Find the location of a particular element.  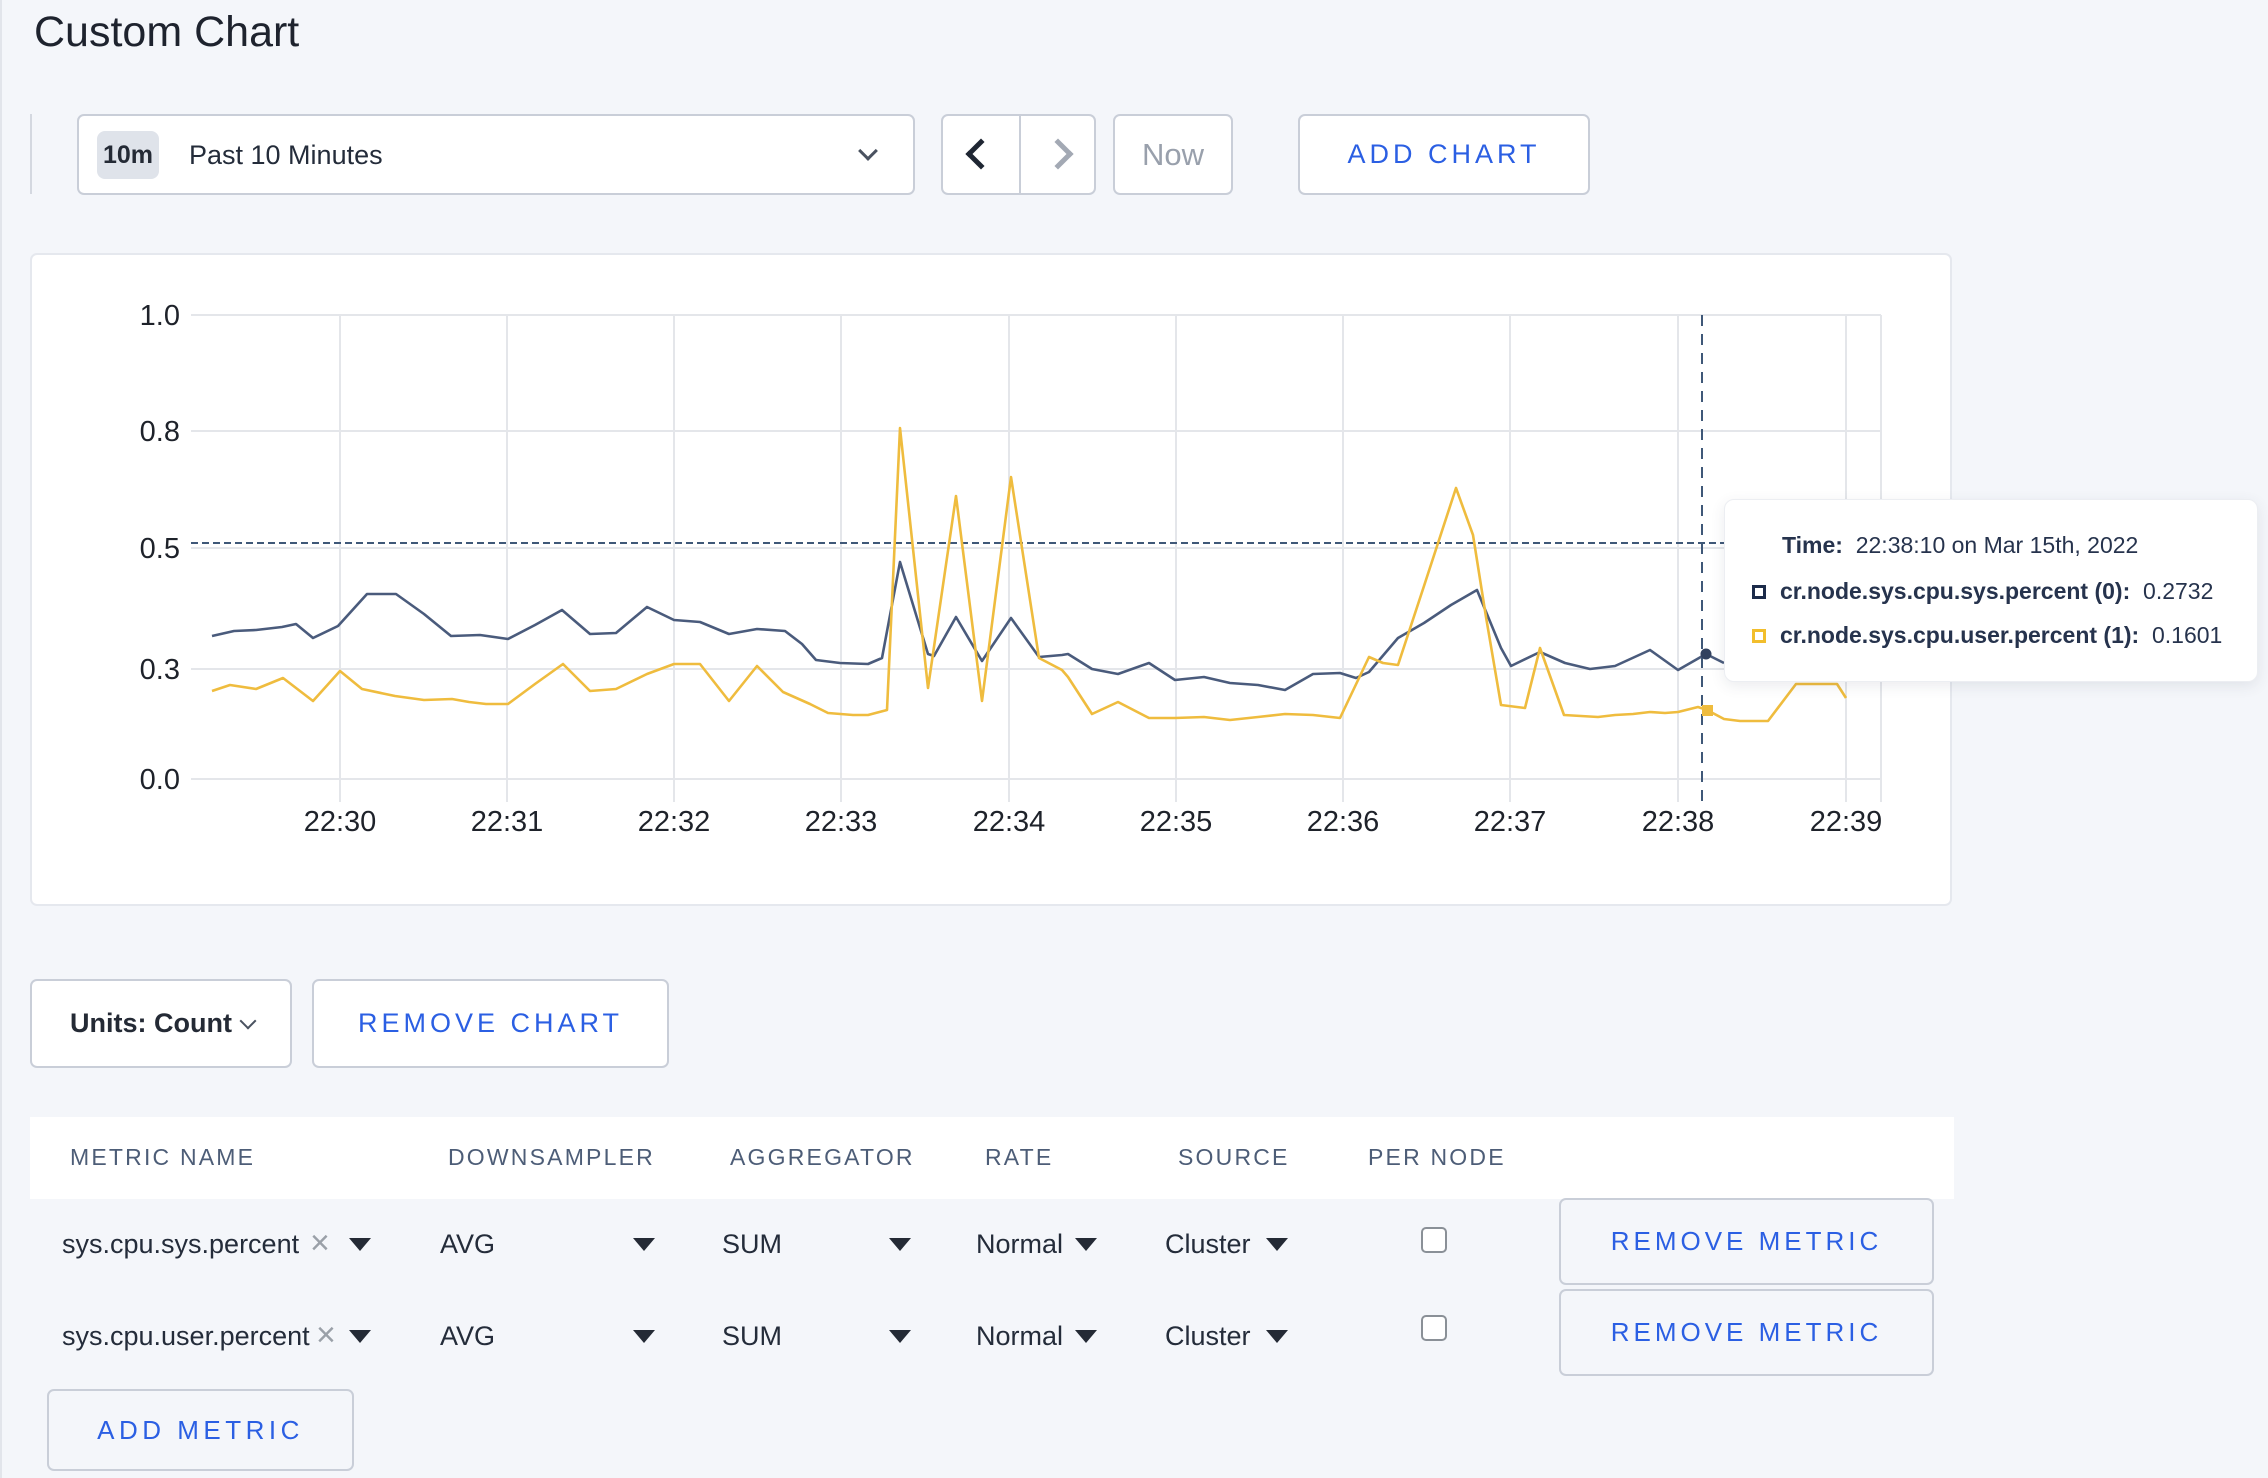

svg-text: 22:36 is located at coordinates (1343, 822).